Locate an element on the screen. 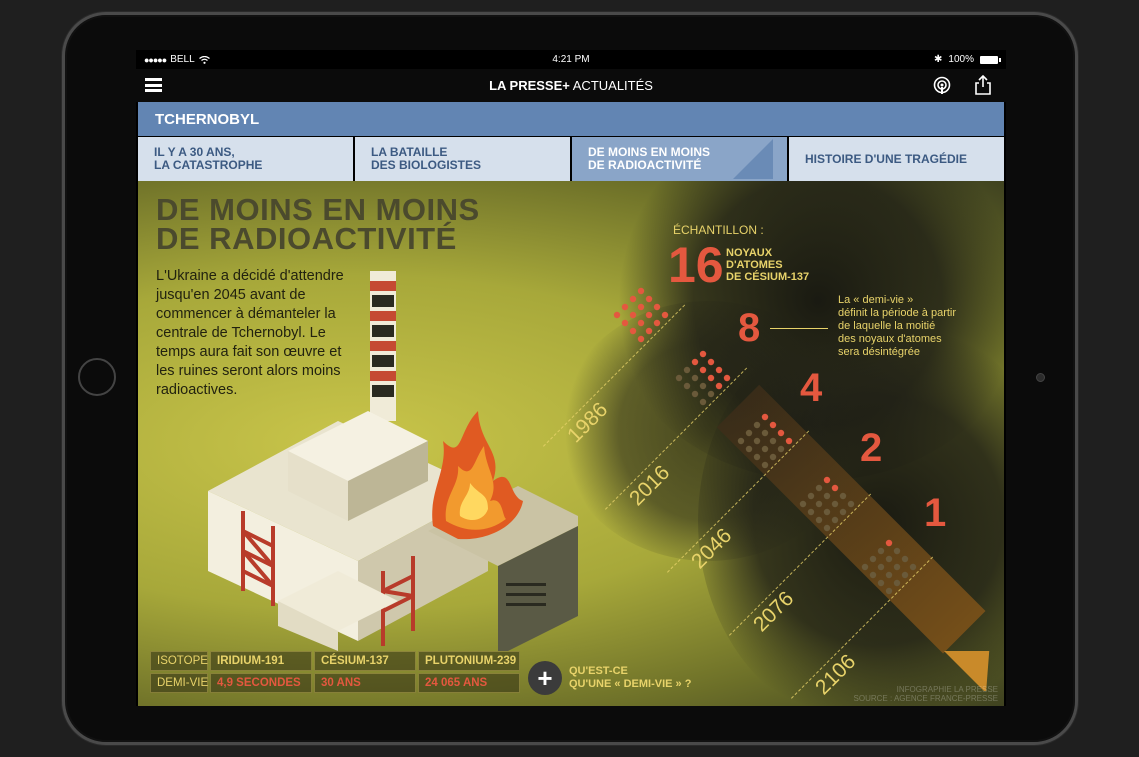 This screenshot has width=1139, height=757. table-cell: IRIDIUM-191 is located at coordinates (261, 661).